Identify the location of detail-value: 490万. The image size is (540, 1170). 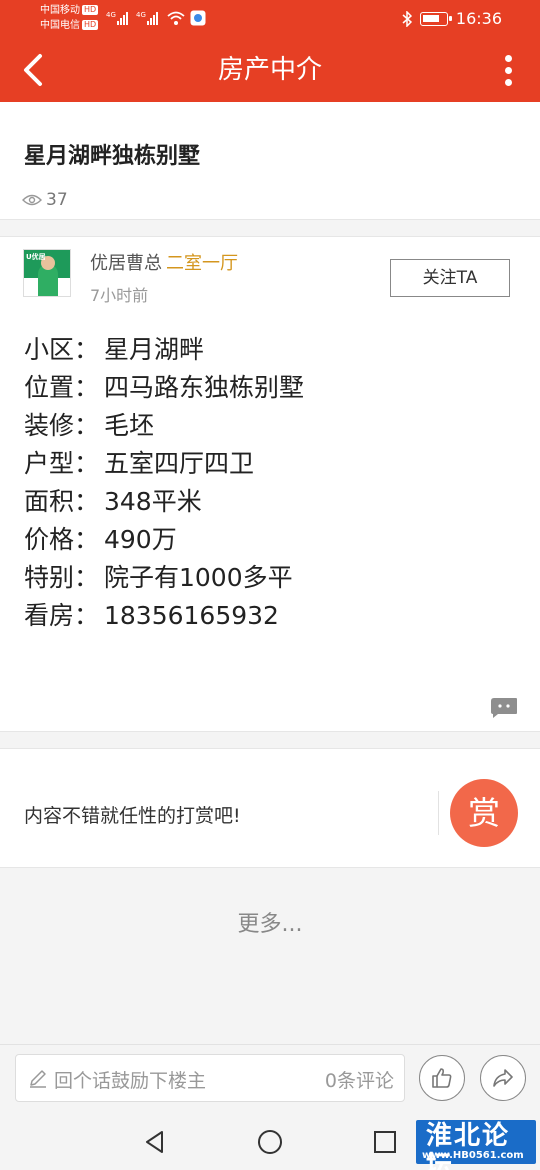
(140, 539).